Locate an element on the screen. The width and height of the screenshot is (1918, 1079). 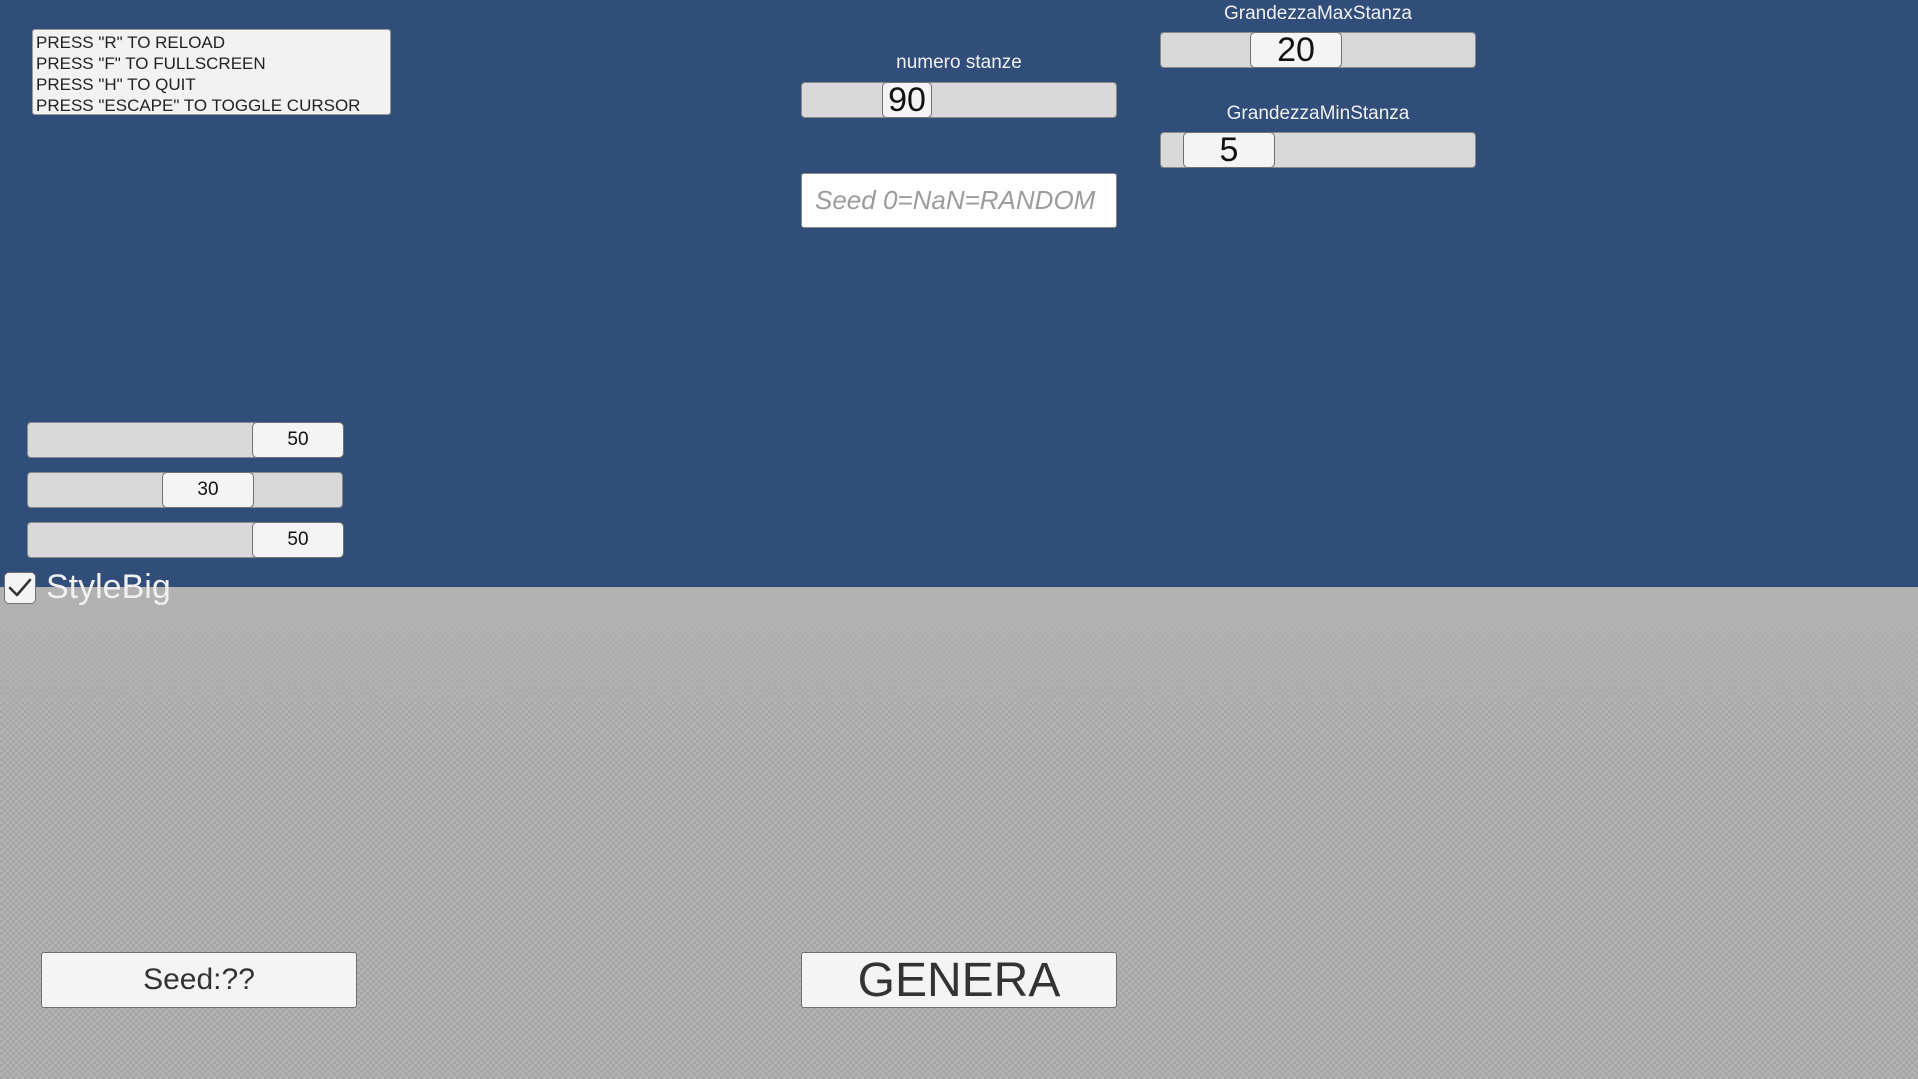
style-big-checkbox is located at coordinates (20, 587).